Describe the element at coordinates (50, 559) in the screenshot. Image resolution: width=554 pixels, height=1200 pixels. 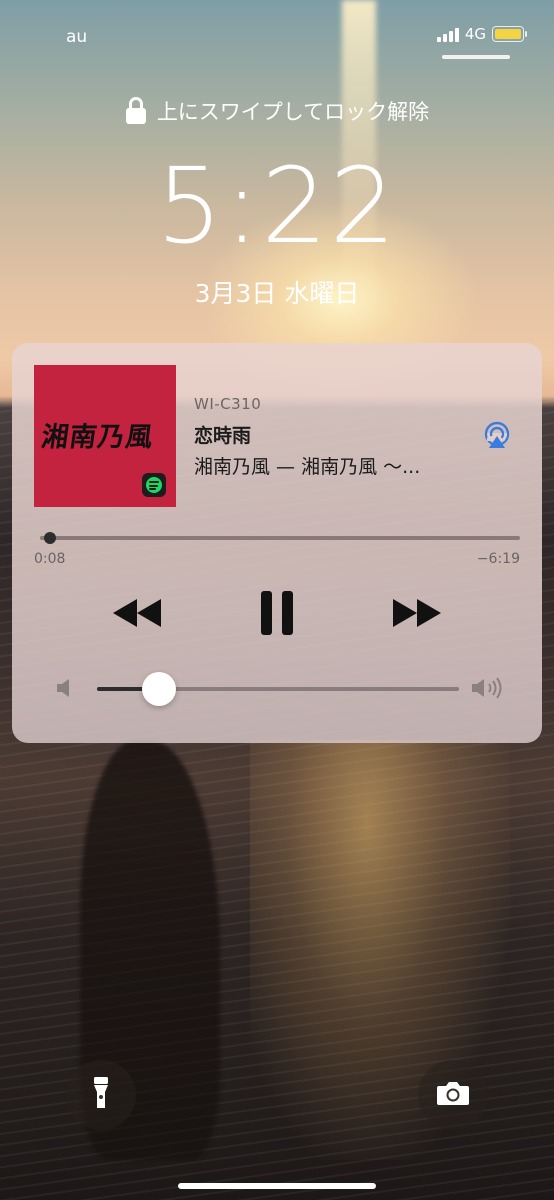
I see `elapsed-time: 0:08` at that location.